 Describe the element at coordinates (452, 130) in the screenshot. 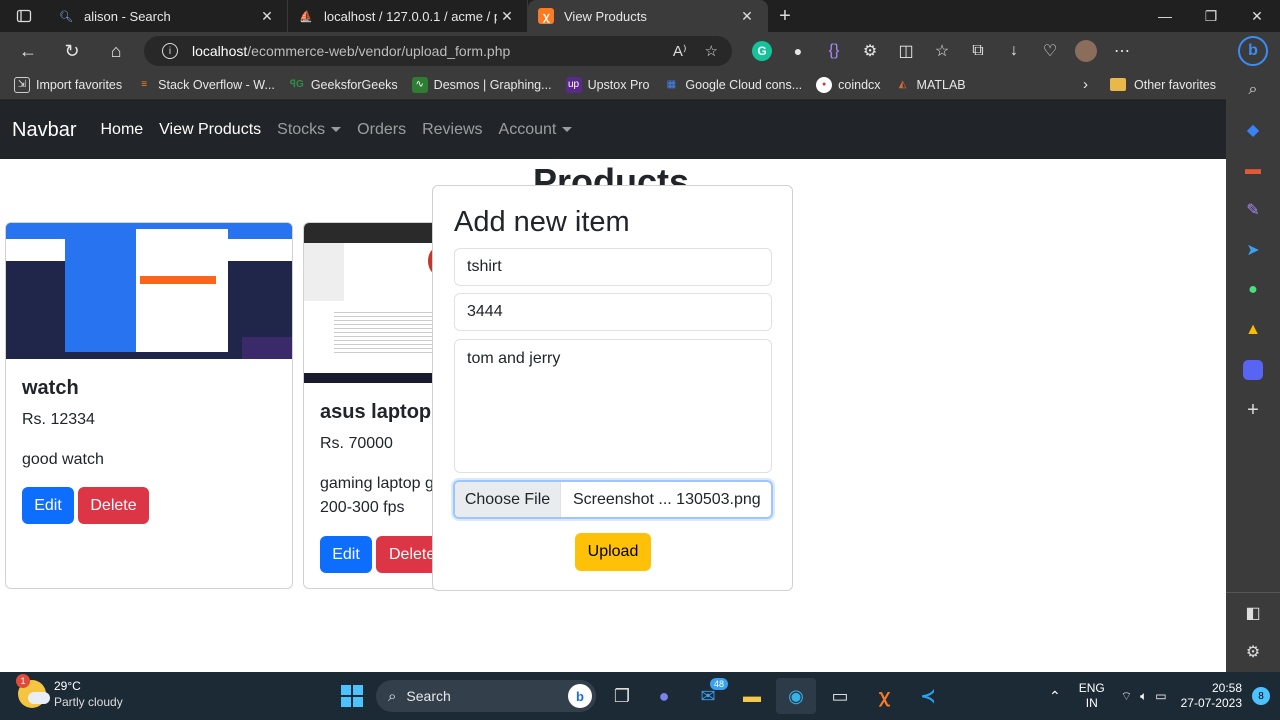

I see `nav-reviews: Reviews` at that location.